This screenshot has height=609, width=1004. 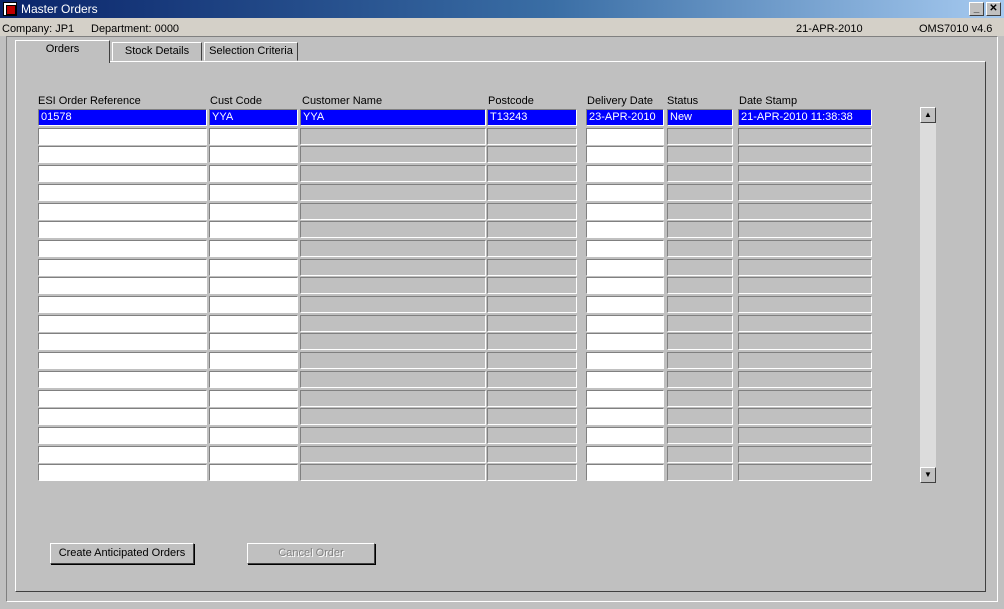 I want to click on date-stamp-cell: 21-APR-2010 11:38:38, so click(x=805, y=117).